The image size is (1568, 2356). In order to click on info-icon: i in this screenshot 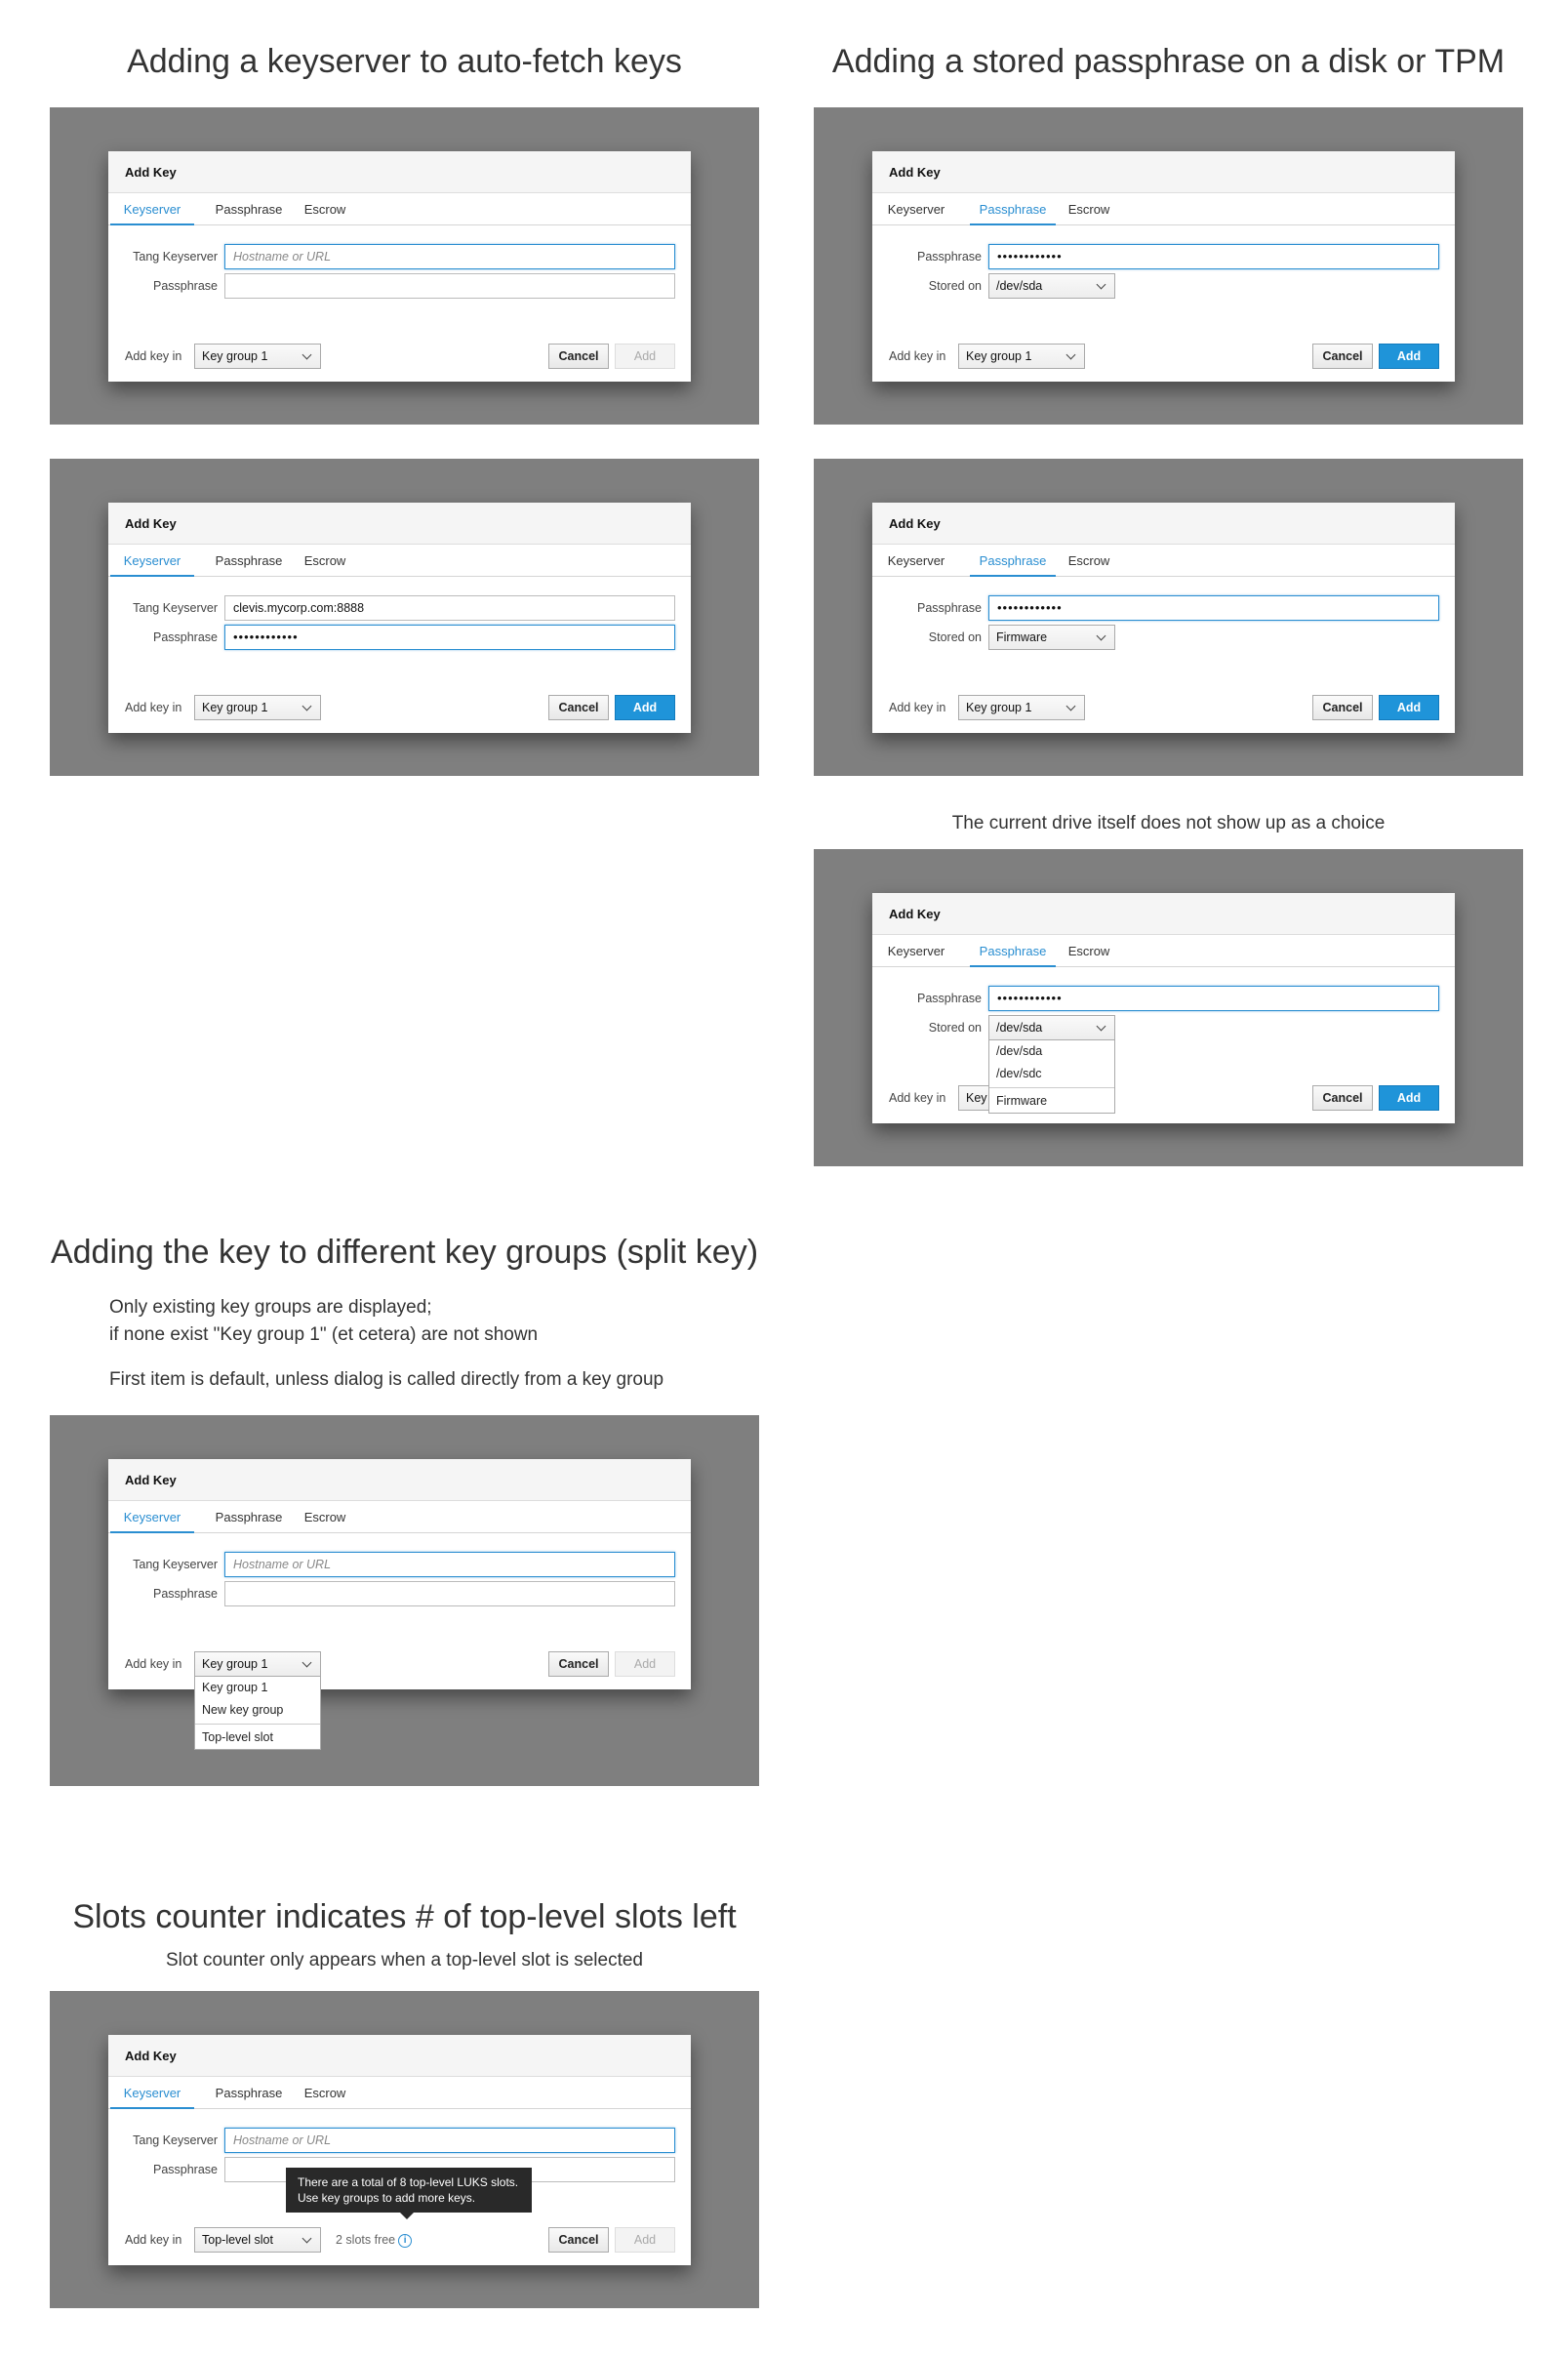, I will do `click(405, 2240)`.